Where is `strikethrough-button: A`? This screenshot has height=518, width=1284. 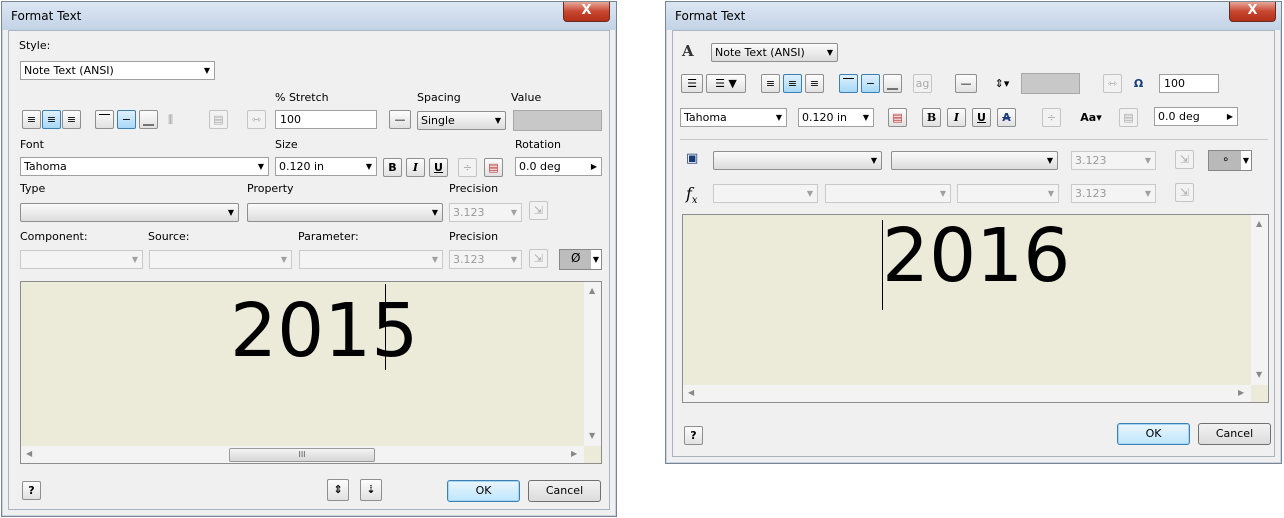
strikethrough-button: A is located at coordinates (1006, 117).